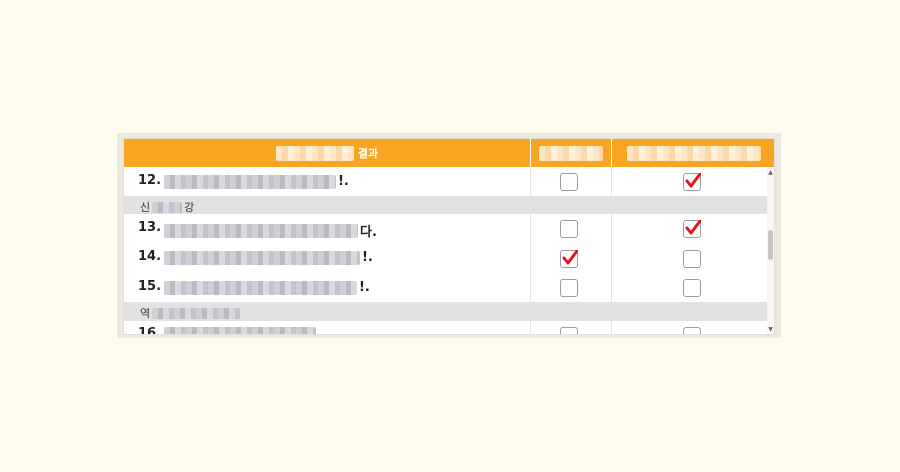 This screenshot has height=472, width=900. Describe the element at coordinates (150, 256) in the screenshot. I see `item-number: 14.` at that location.